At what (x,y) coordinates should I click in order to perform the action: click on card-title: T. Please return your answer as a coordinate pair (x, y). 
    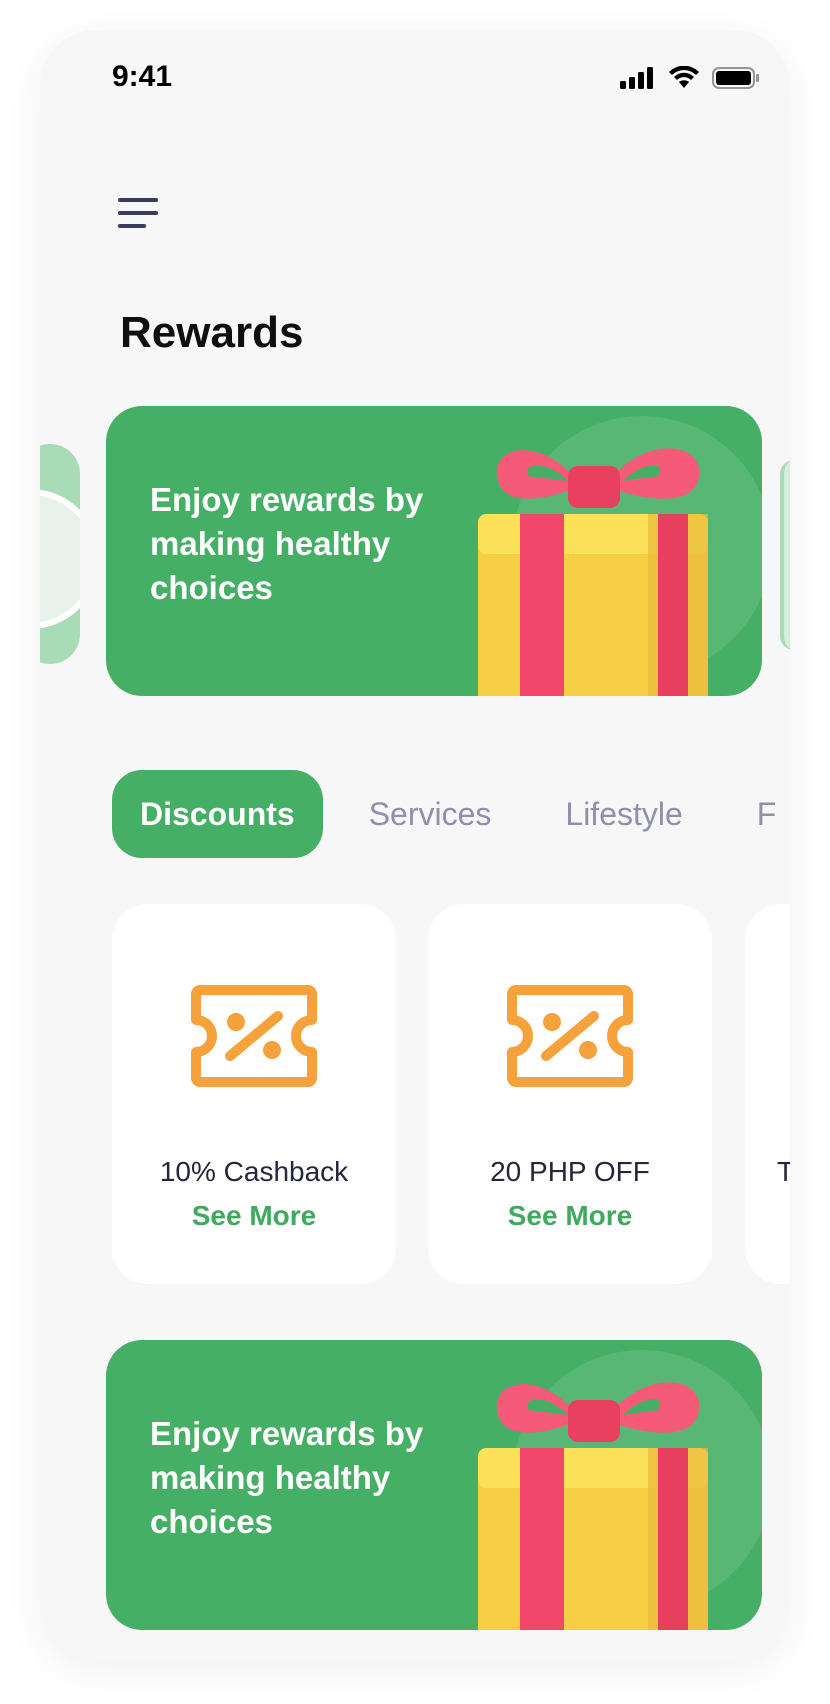
    Looking at the image, I should click on (783, 1171).